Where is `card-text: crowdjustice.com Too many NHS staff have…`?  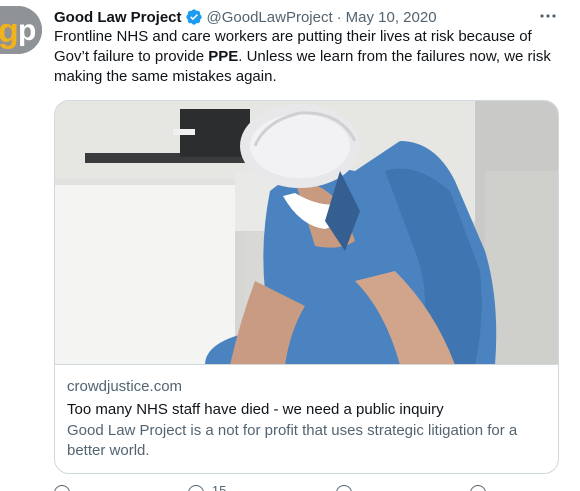 card-text: crowdjustice.com Too many NHS staff have… is located at coordinates (307, 419).